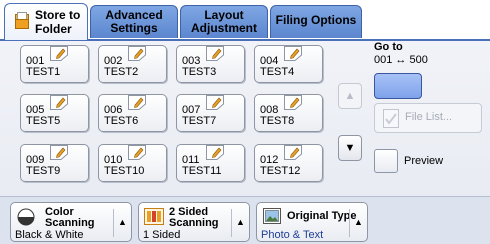 This screenshot has width=490, height=244. What do you see at coordinates (26, 217) in the screenshot?
I see `color-circle-icon` at bounding box center [26, 217].